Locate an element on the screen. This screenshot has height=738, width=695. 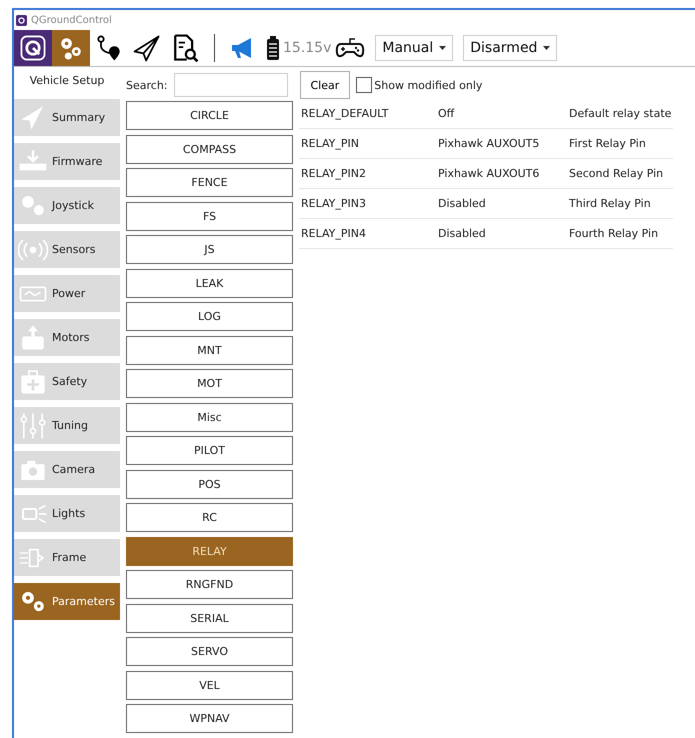
group-button: RC is located at coordinates (209, 517).